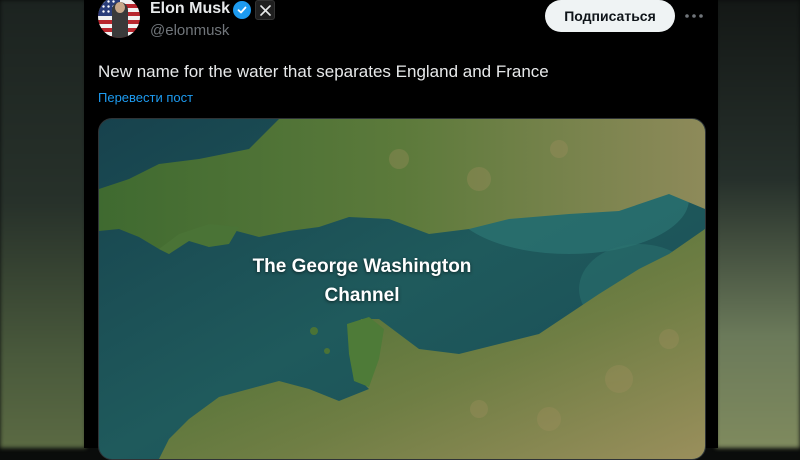 Image resolution: width=800 pixels, height=460 pixels. I want to click on image-caption-line1: The George Washington, so click(362, 266).